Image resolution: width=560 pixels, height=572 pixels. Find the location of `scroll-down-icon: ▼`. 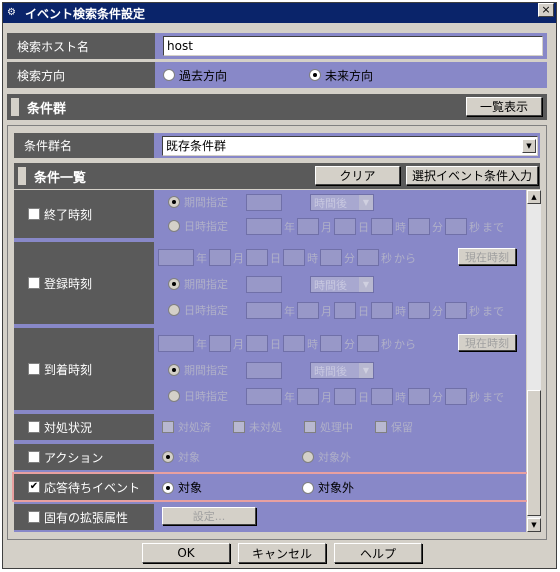

scroll-down-icon: ▼ is located at coordinates (534, 525).